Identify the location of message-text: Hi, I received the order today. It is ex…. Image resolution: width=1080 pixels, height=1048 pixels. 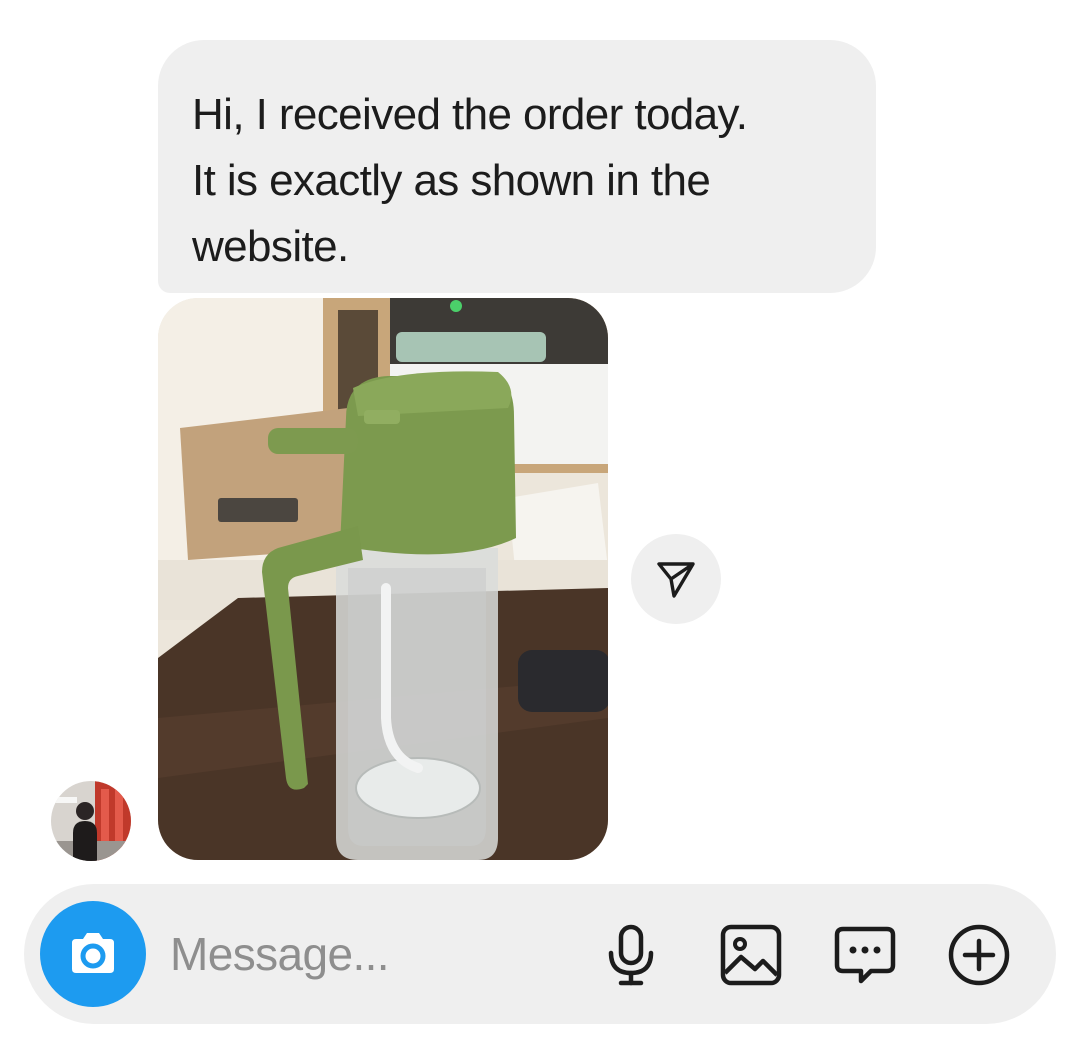
(470, 180).